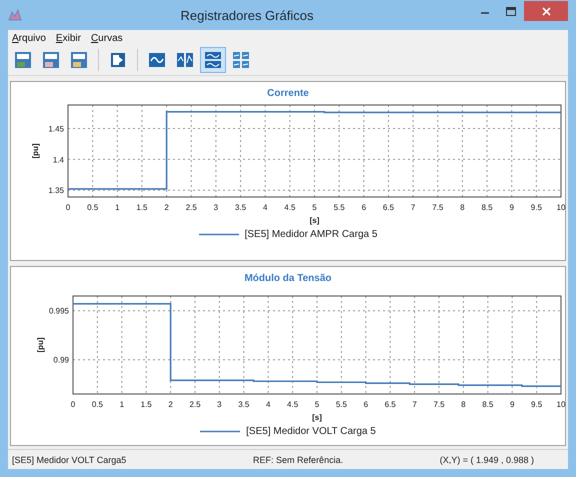 The height and width of the screenshot is (477, 576). Describe the element at coordinates (106, 38) in the screenshot. I see `menu-item: Curvas` at that location.